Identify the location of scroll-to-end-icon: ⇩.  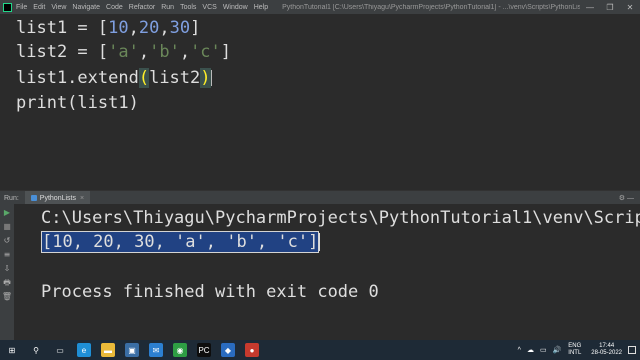
(7, 269).